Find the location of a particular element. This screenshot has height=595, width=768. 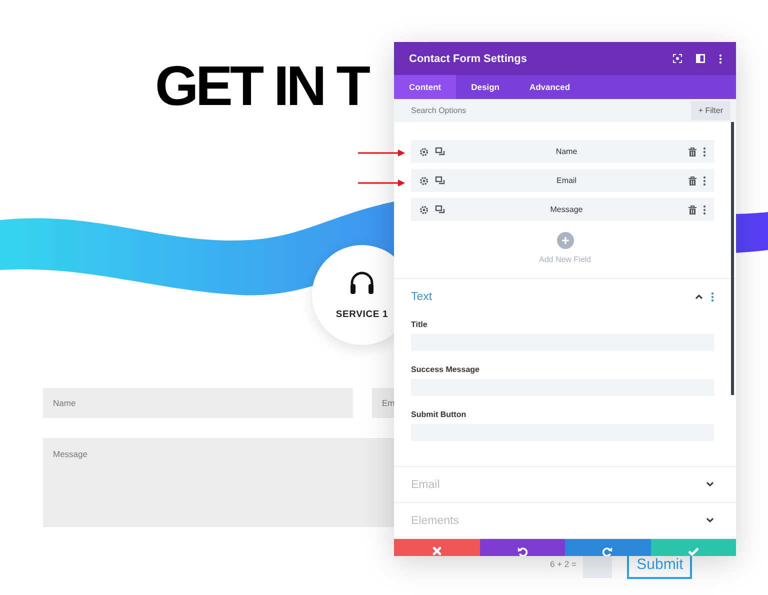

close-icon is located at coordinates (437, 551).